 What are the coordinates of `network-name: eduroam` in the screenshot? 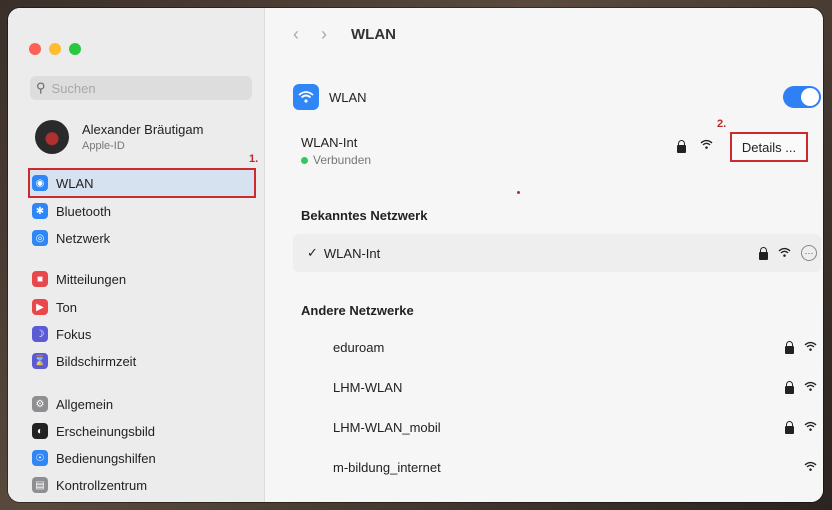 It's located at (359, 347).